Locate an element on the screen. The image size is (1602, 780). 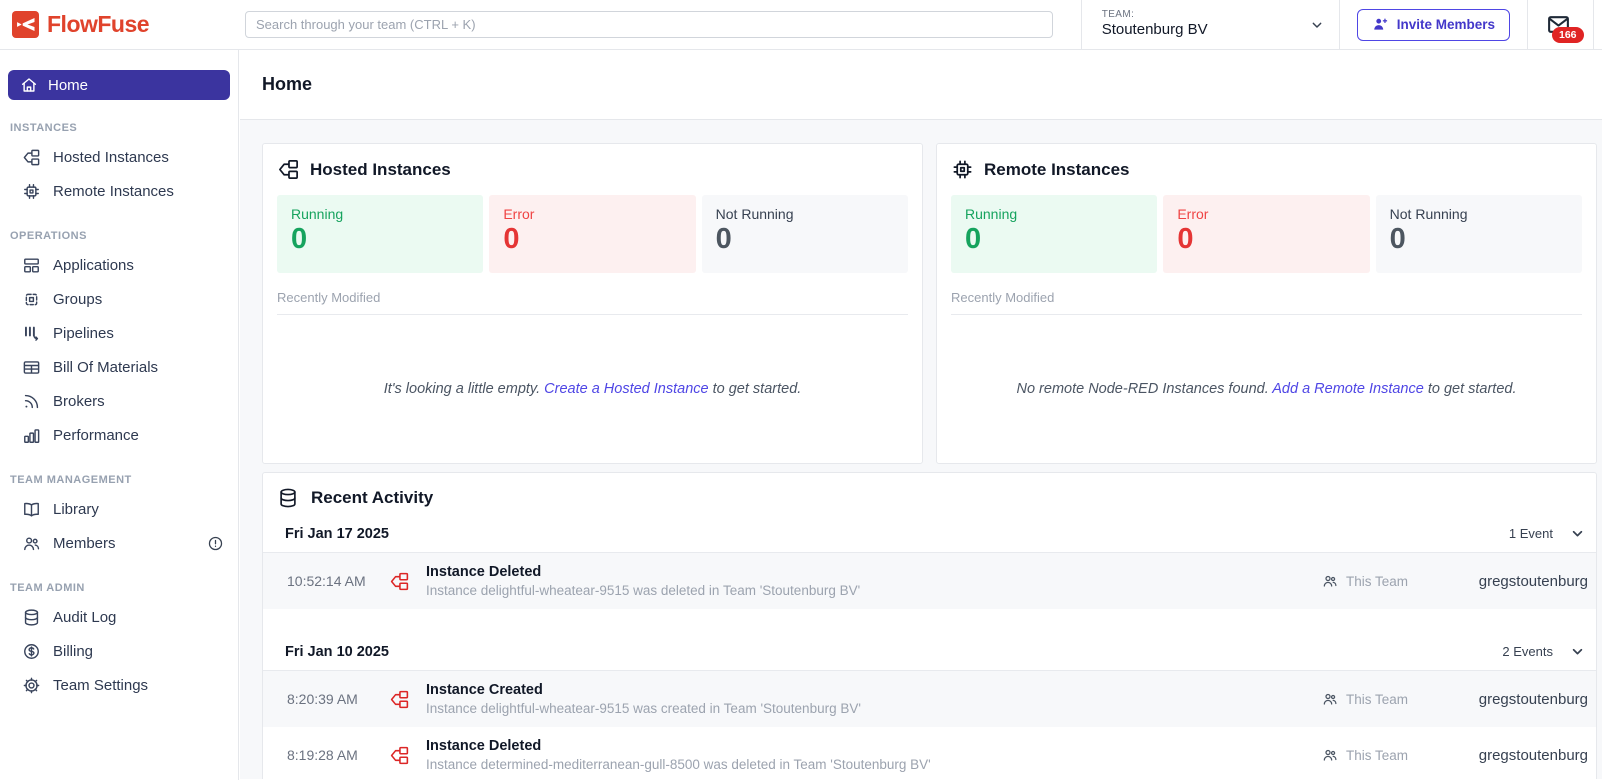
search-input is located at coordinates (649, 24).